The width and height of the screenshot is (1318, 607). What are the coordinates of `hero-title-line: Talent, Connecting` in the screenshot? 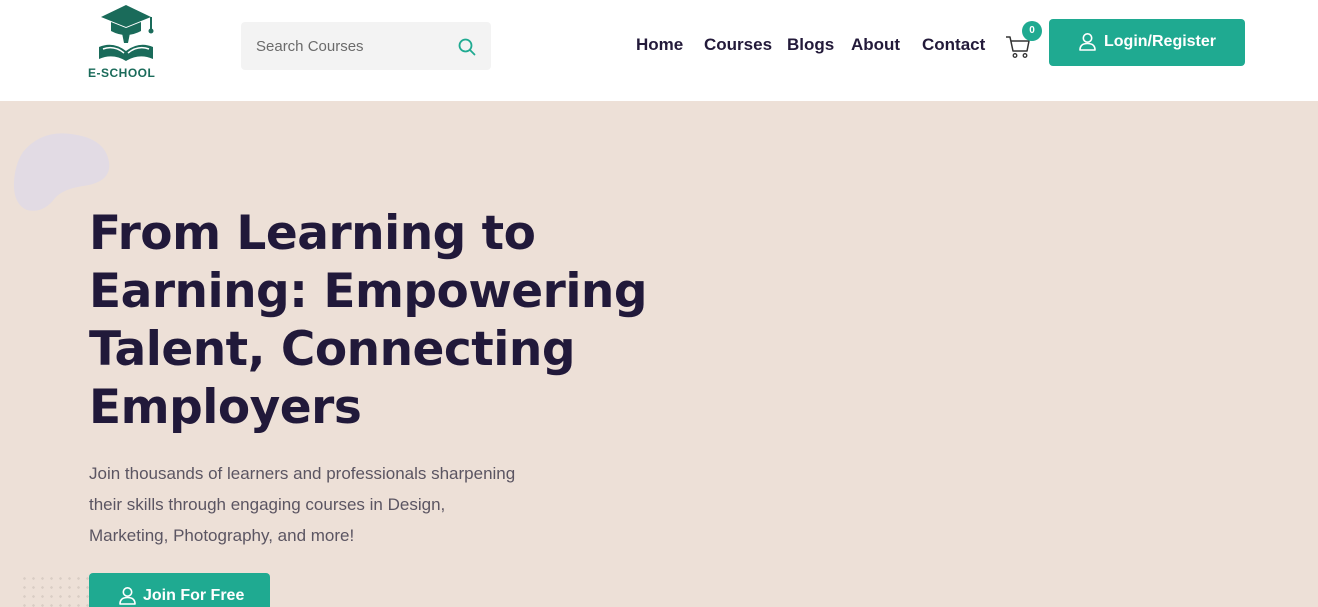 It's located at (332, 349).